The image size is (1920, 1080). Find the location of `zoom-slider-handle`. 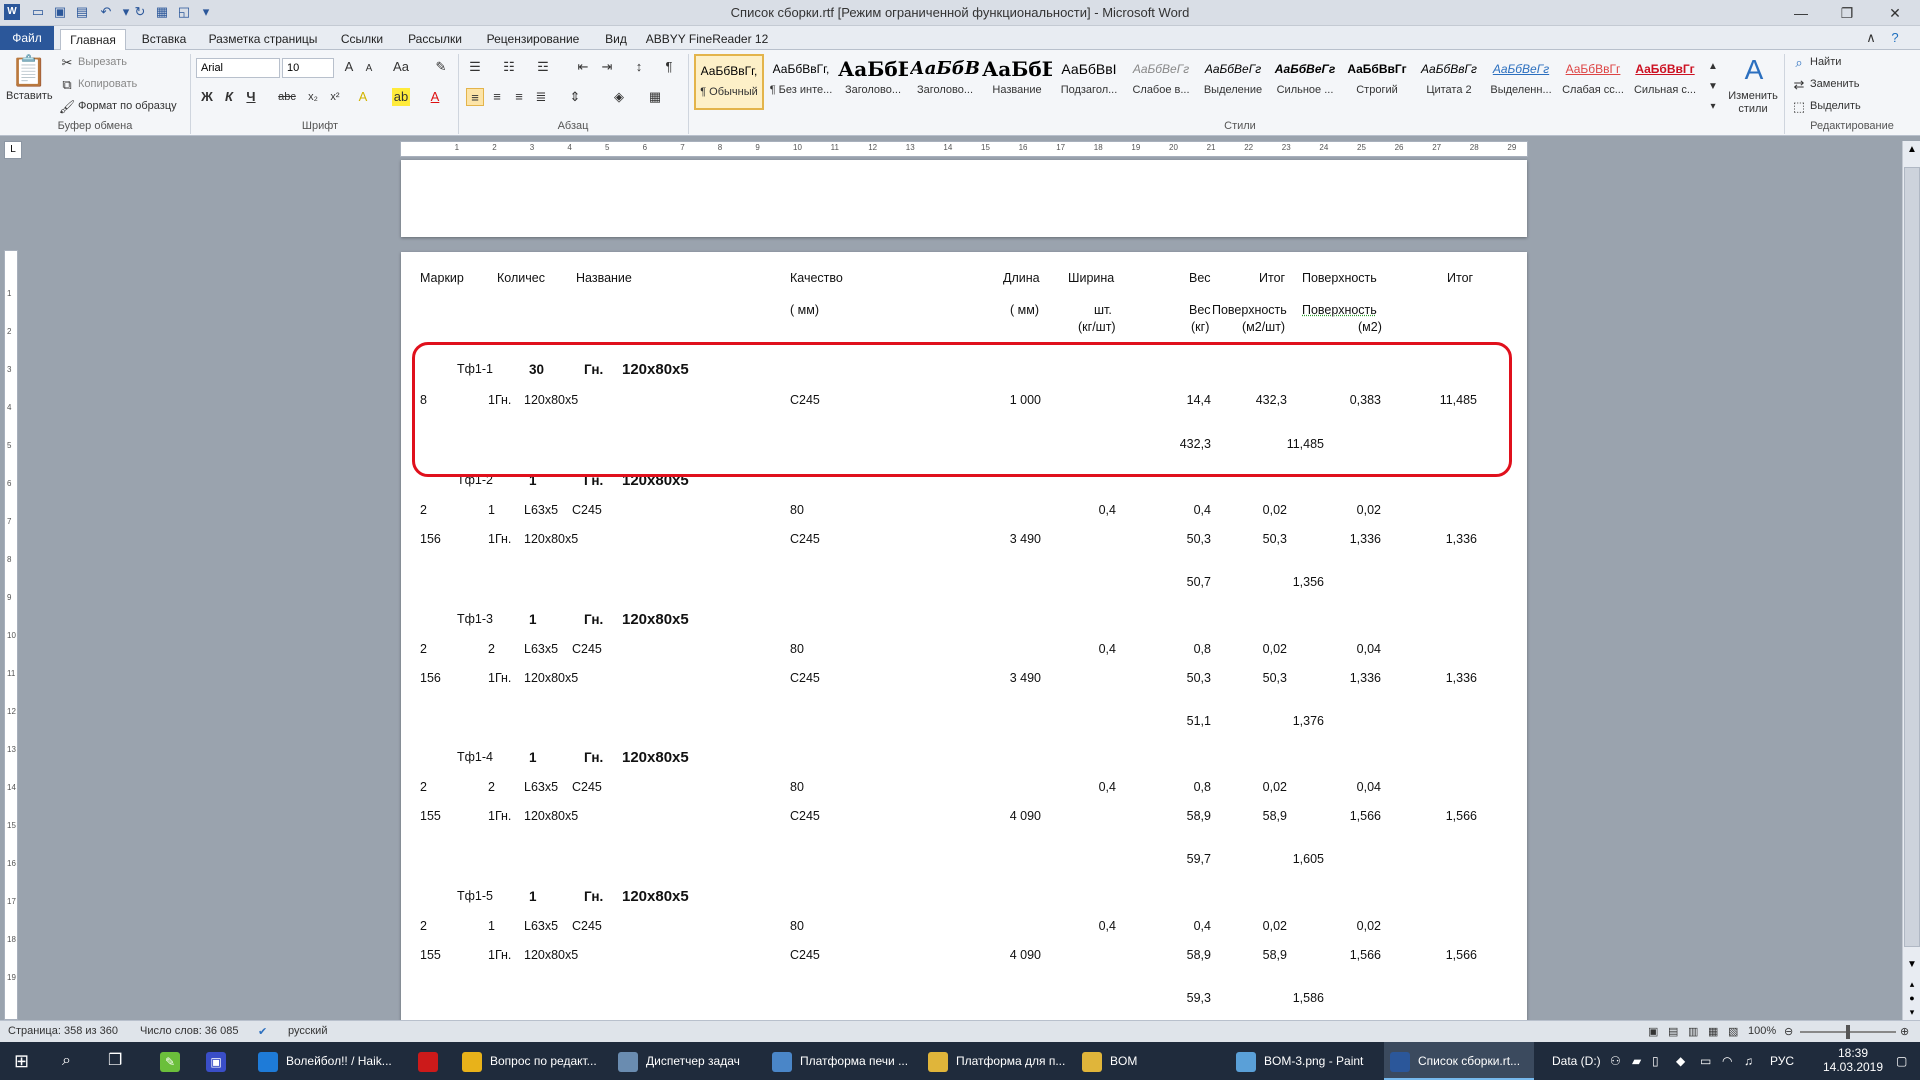

zoom-slider-handle is located at coordinates (1848, 1032).